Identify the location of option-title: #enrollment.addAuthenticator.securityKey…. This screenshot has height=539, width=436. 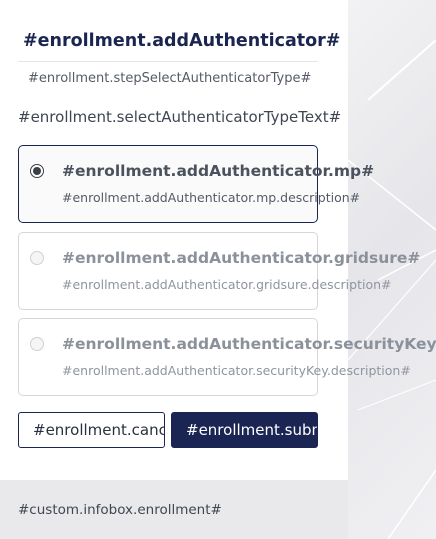
(249, 344).